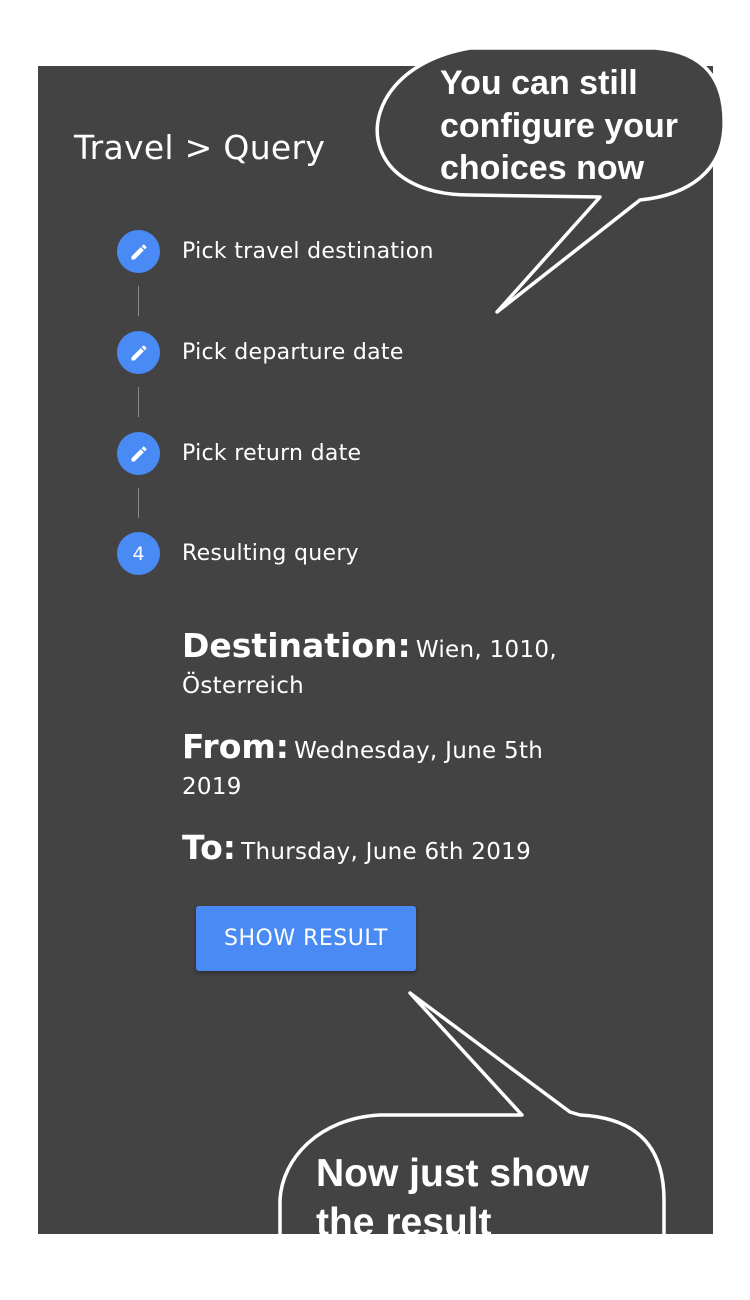 This screenshot has width=750, height=1300. I want to click on bottom-bubble-text: Now just show the result, so click(452, 1193).